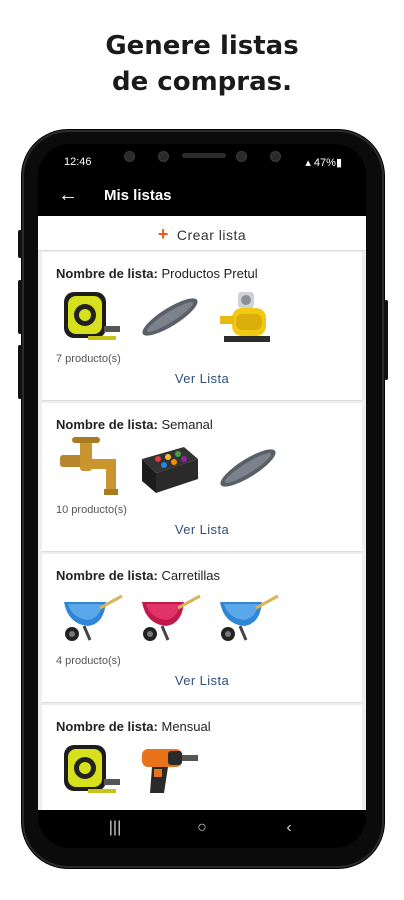 The height and width of the screenshot is (900, 404). I want to click on headline-line-2: de compras., so click(202, 82).